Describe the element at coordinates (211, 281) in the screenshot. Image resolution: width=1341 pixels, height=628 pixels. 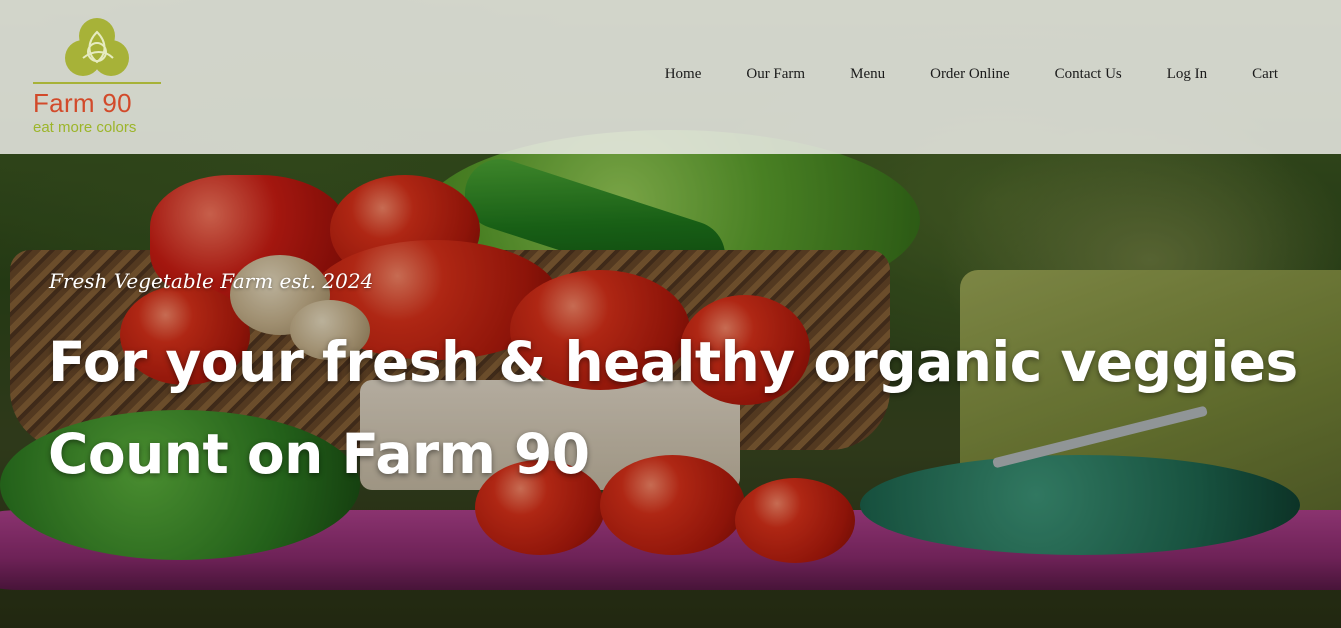
I see `hero-subtitle: Fresh Vegetable Farm est. 2024` at that location.